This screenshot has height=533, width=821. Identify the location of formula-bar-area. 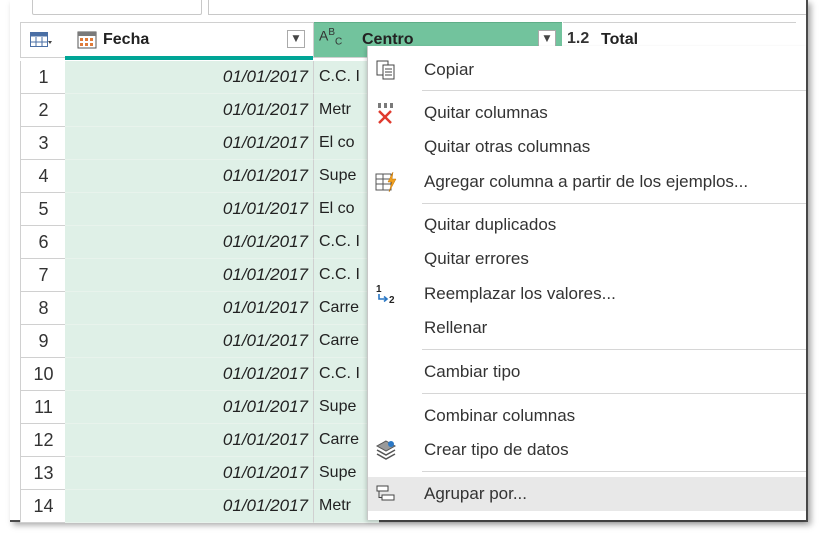
(408, 10).